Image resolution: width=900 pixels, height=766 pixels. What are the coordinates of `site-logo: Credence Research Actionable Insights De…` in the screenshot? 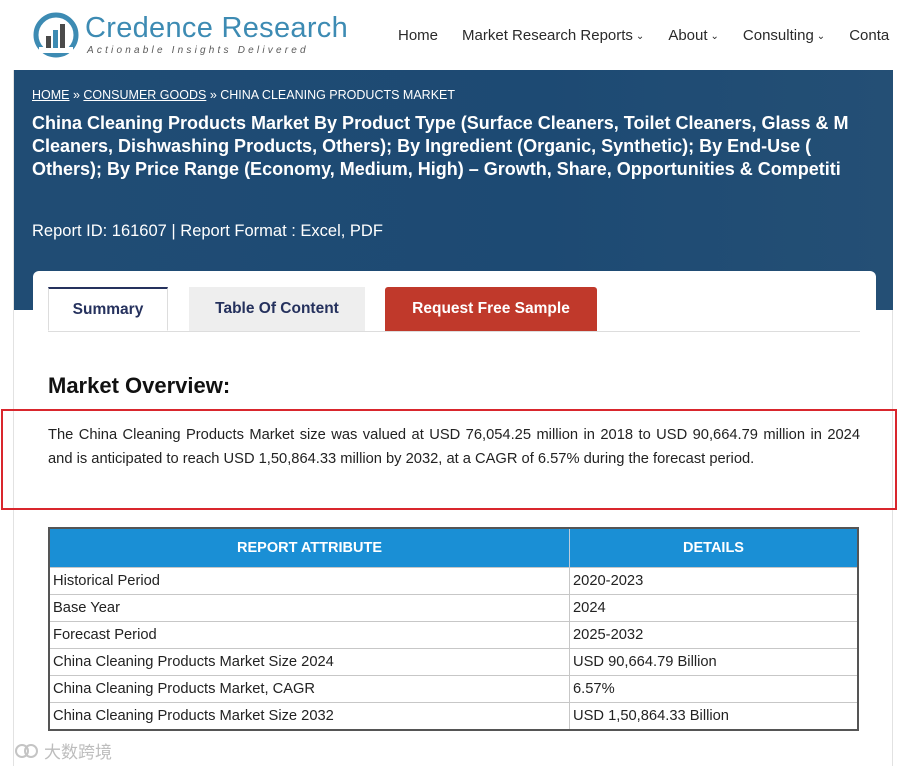 It's located at (190, 36).